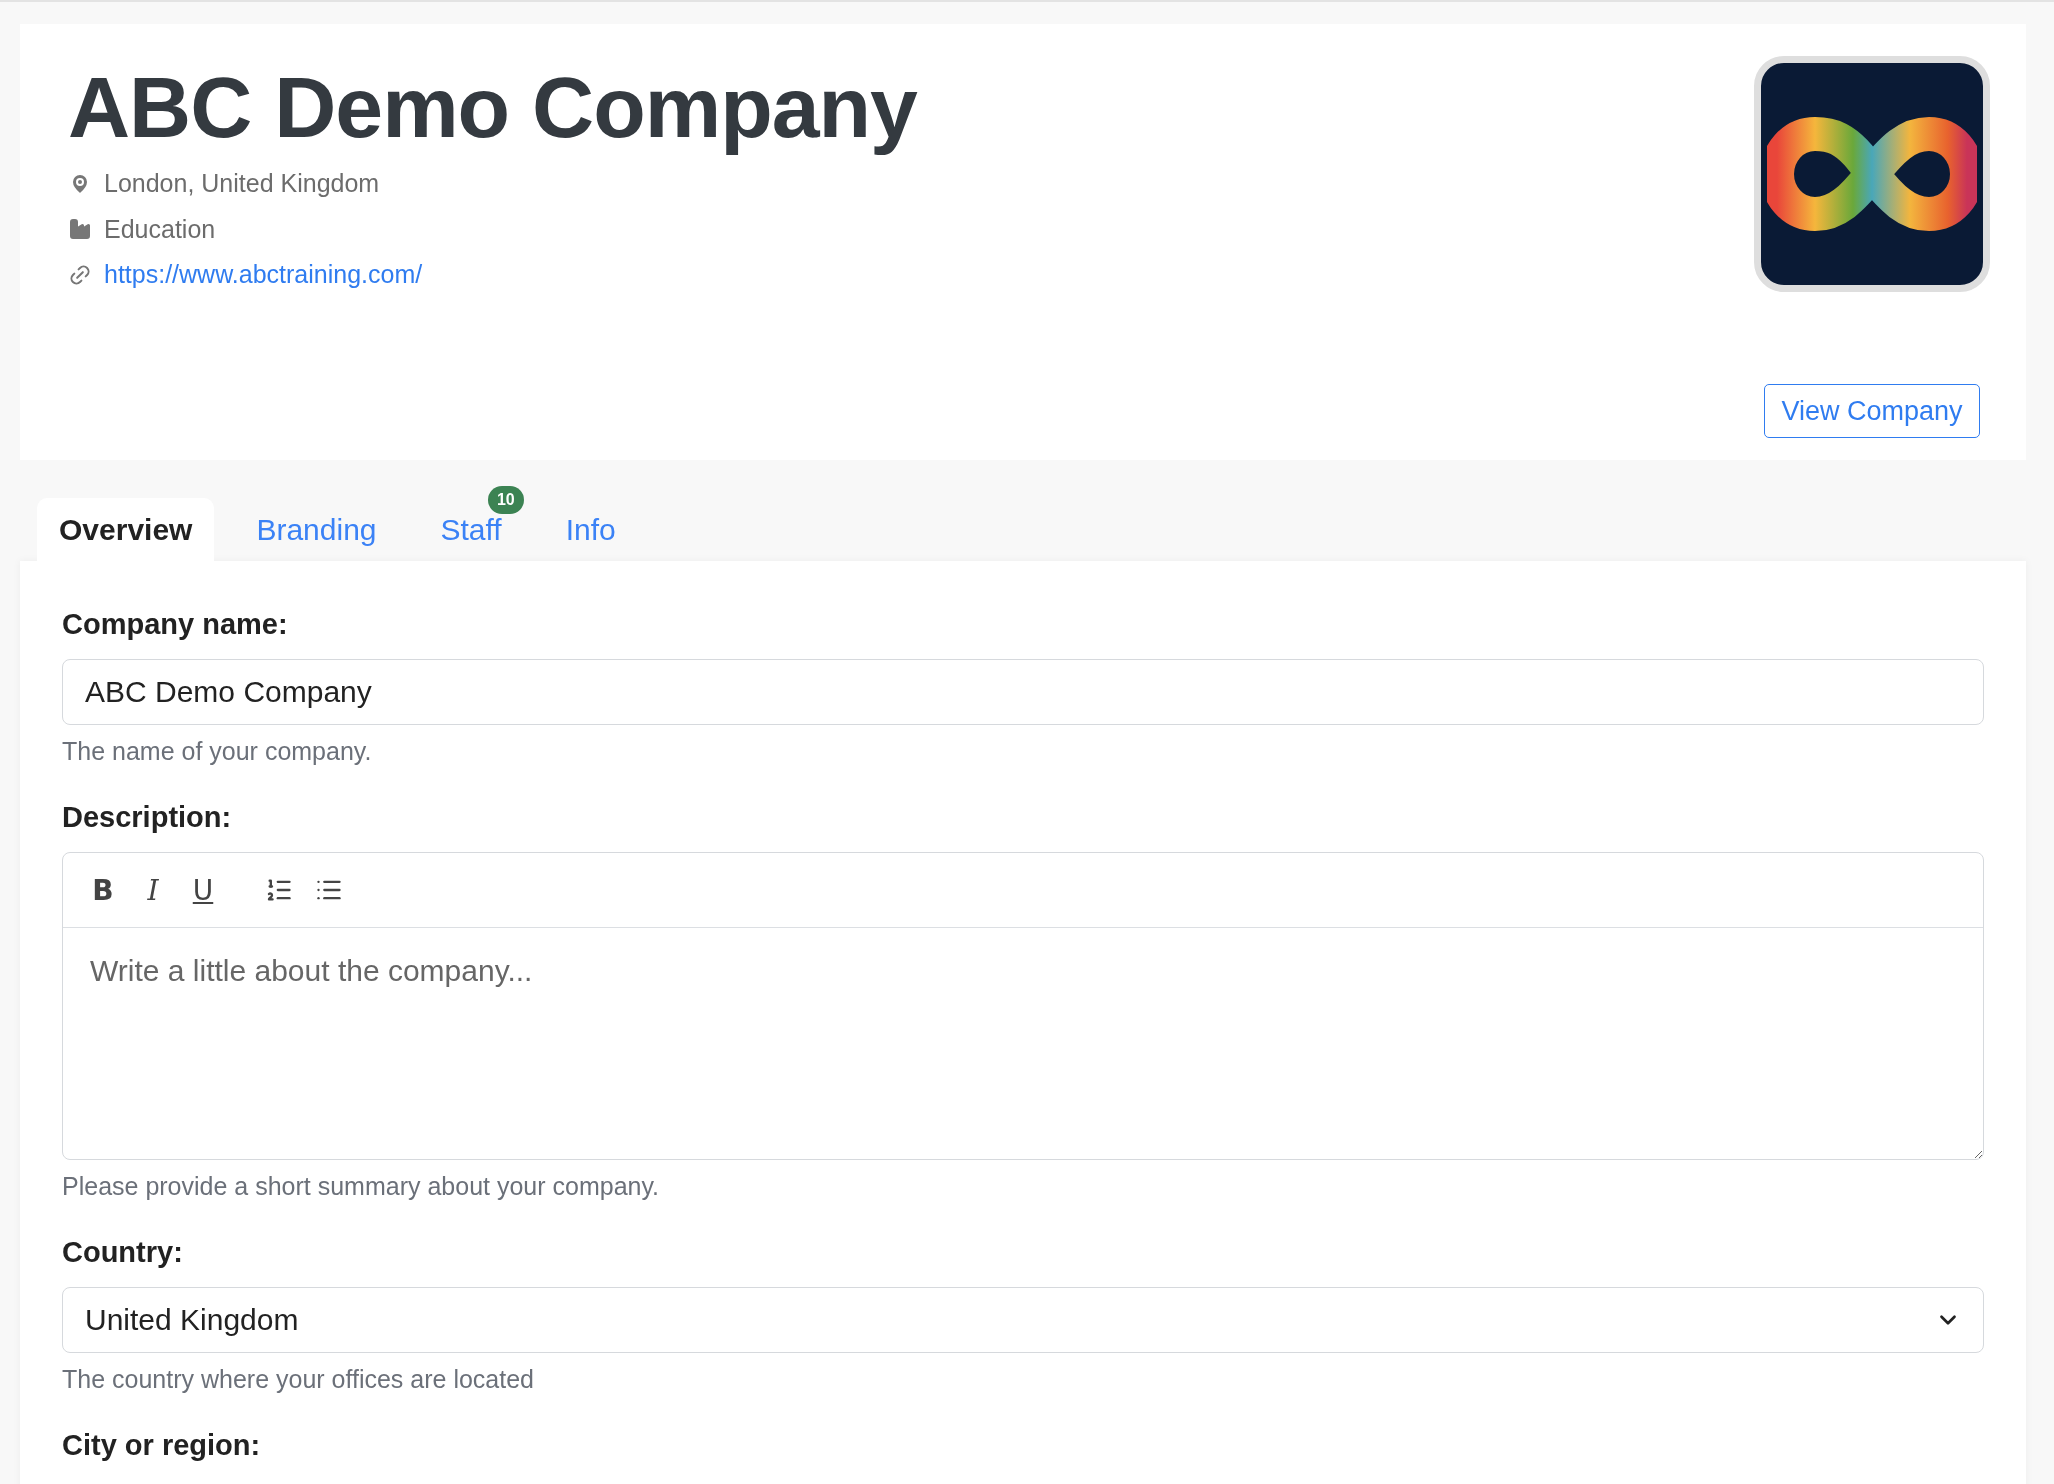 The image size is (2054, 1484). Describe the element at coordinates (160, 229) in the screenshot. I see `industry-text: Education` at that location.